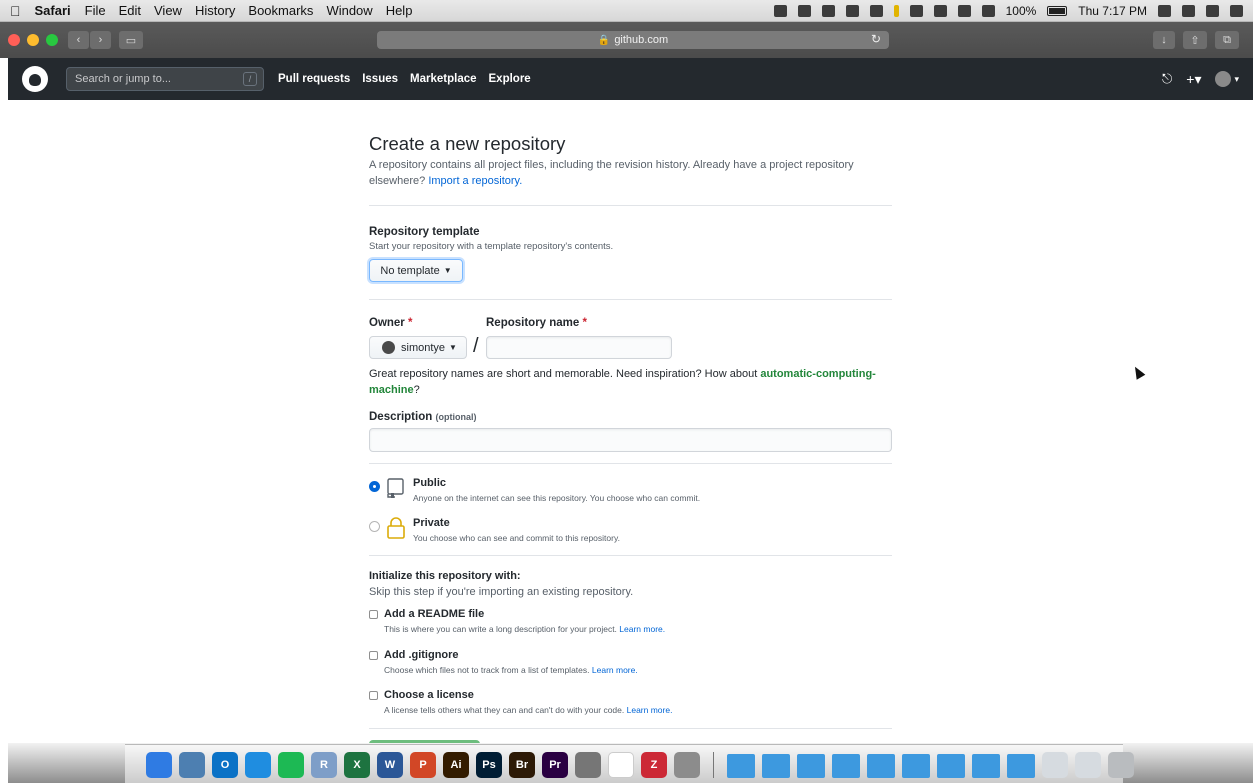 The image size is (1253, 783). I want to click on nav-issues: Issues, so click(380, 79).